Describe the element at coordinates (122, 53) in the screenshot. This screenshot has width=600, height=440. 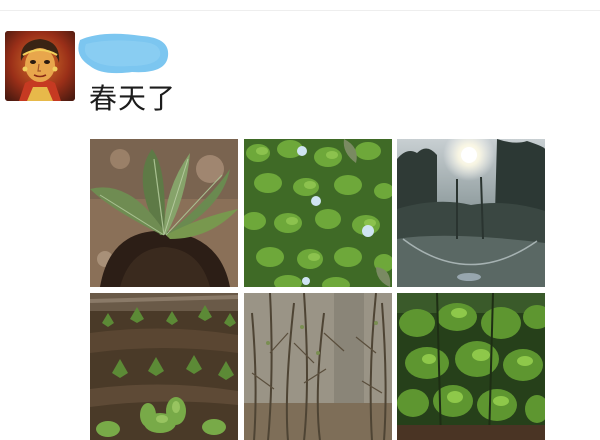
I see `author-name-redacted` at that location.